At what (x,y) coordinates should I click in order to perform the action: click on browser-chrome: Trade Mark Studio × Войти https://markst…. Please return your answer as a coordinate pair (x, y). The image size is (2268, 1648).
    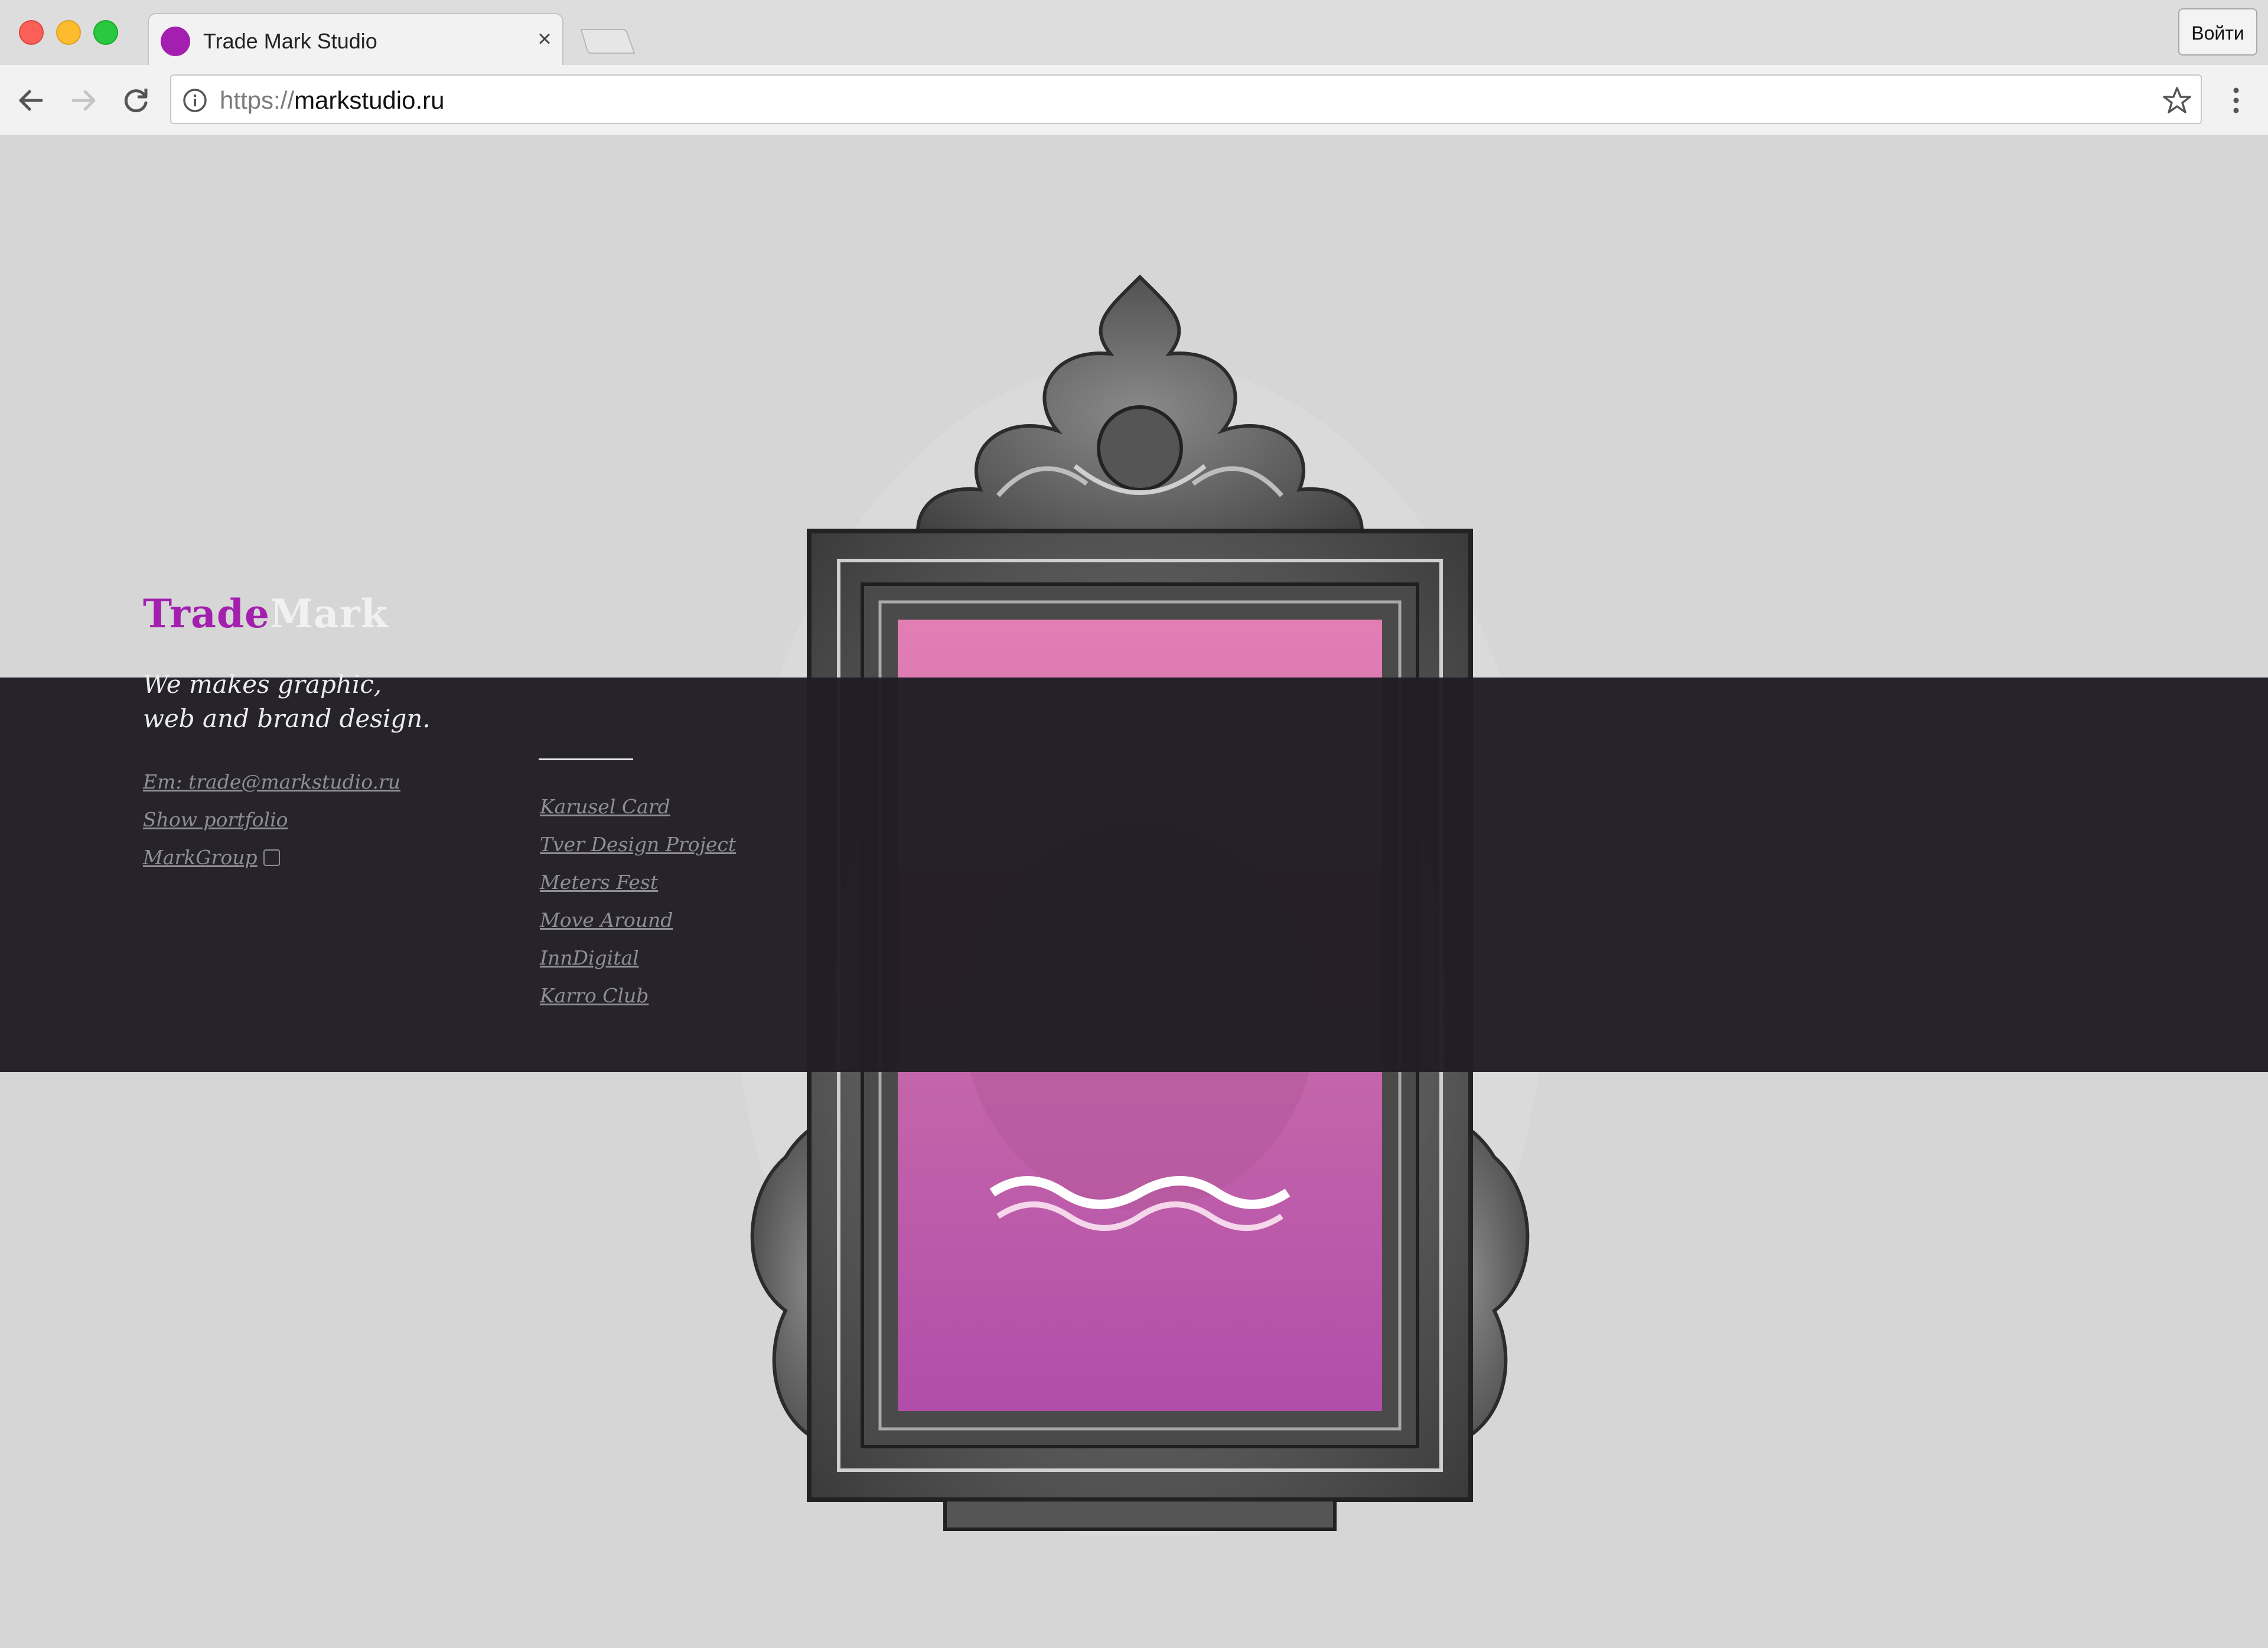
    Looking at the image, I should click on (1134, 68).